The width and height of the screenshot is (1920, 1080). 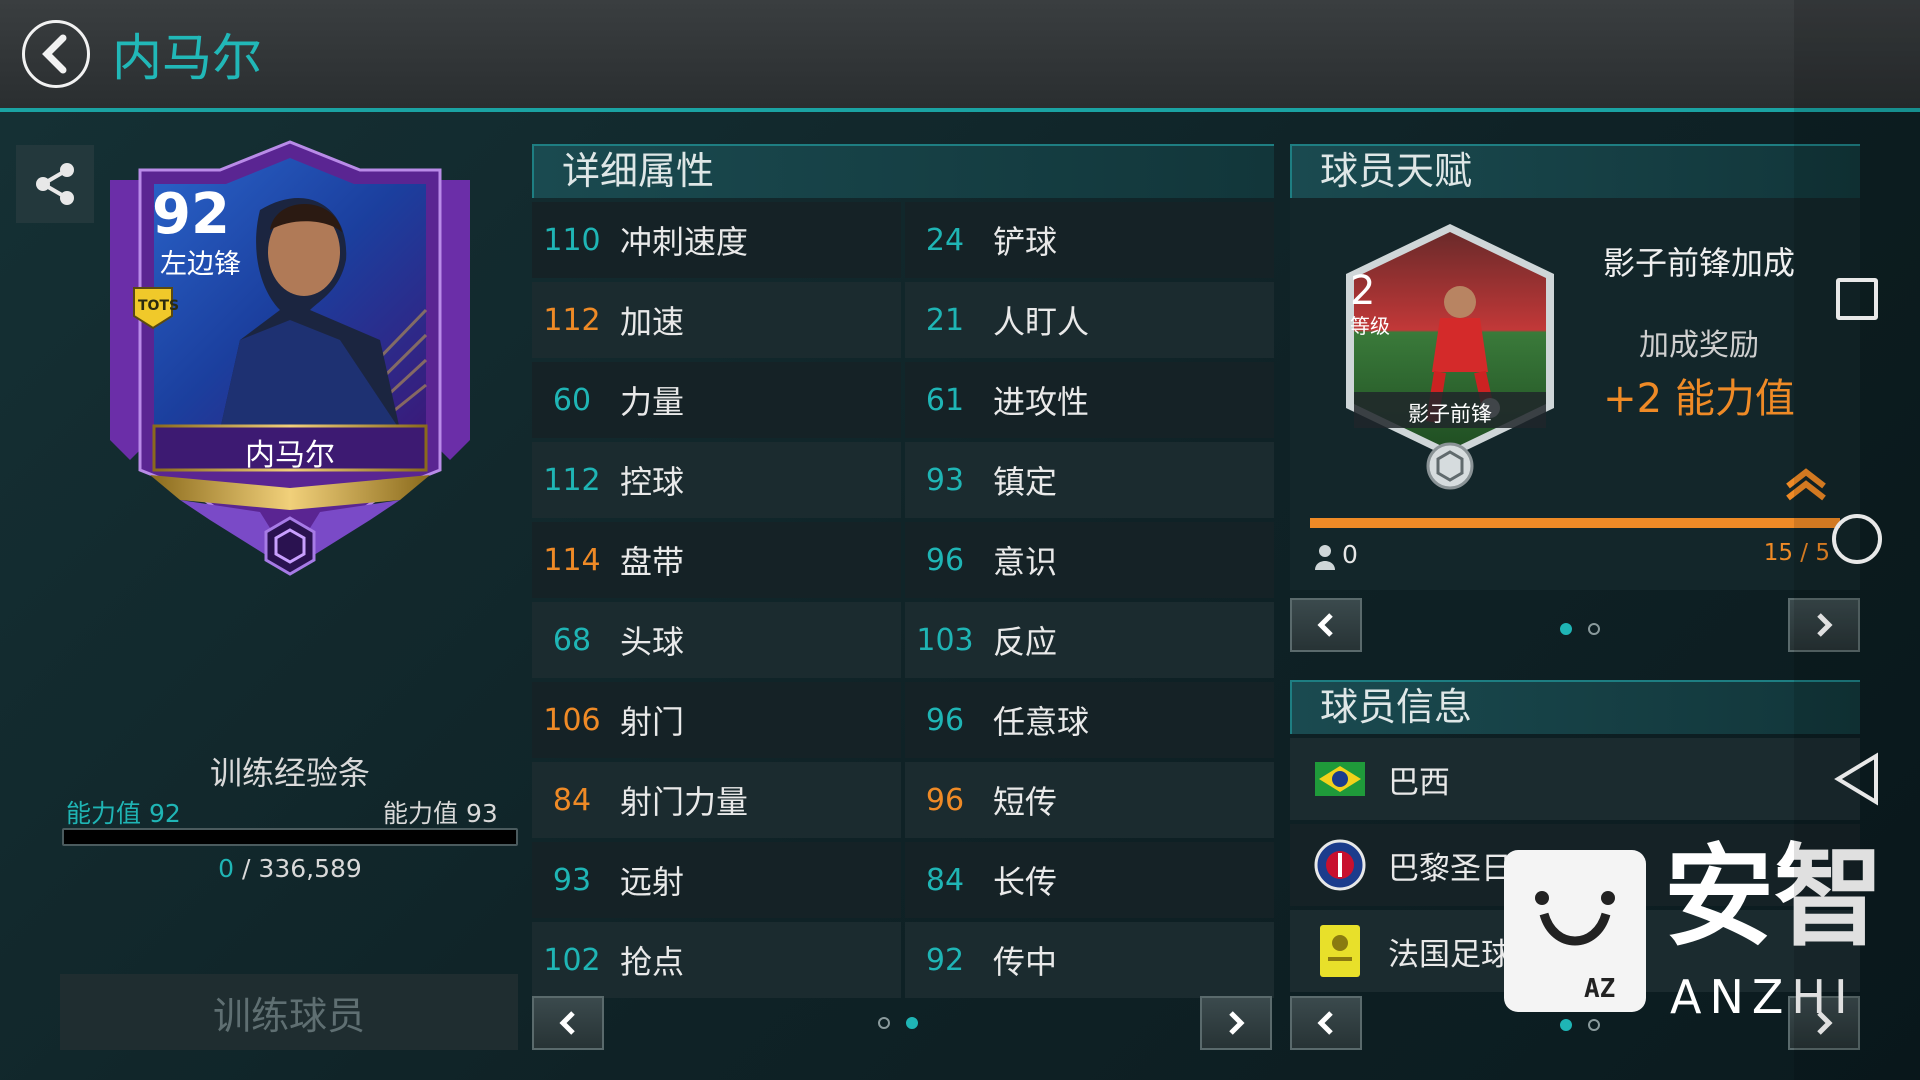 What do you see at coordinates (310, 868) in the screenshot?
I see `xp-total: 336,589` at bounding box center [310, 868].